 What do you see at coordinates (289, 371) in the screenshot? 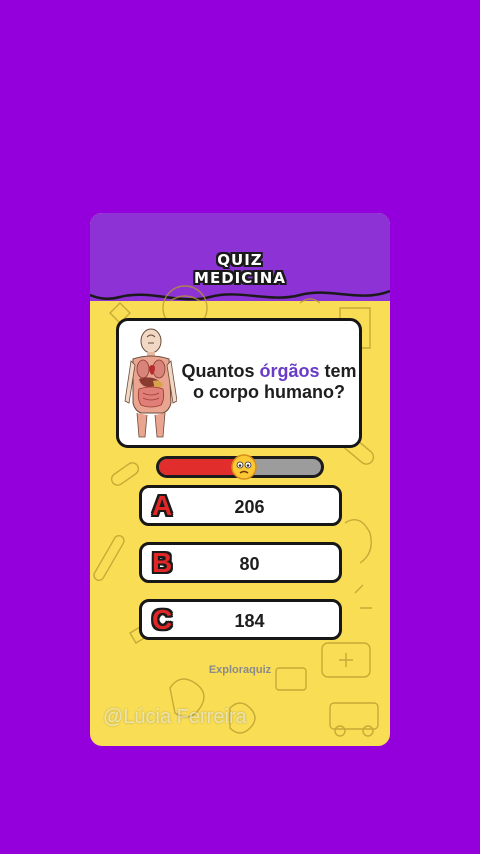
I see `question-highlight: órgãos` at bounding box center [289, 371].